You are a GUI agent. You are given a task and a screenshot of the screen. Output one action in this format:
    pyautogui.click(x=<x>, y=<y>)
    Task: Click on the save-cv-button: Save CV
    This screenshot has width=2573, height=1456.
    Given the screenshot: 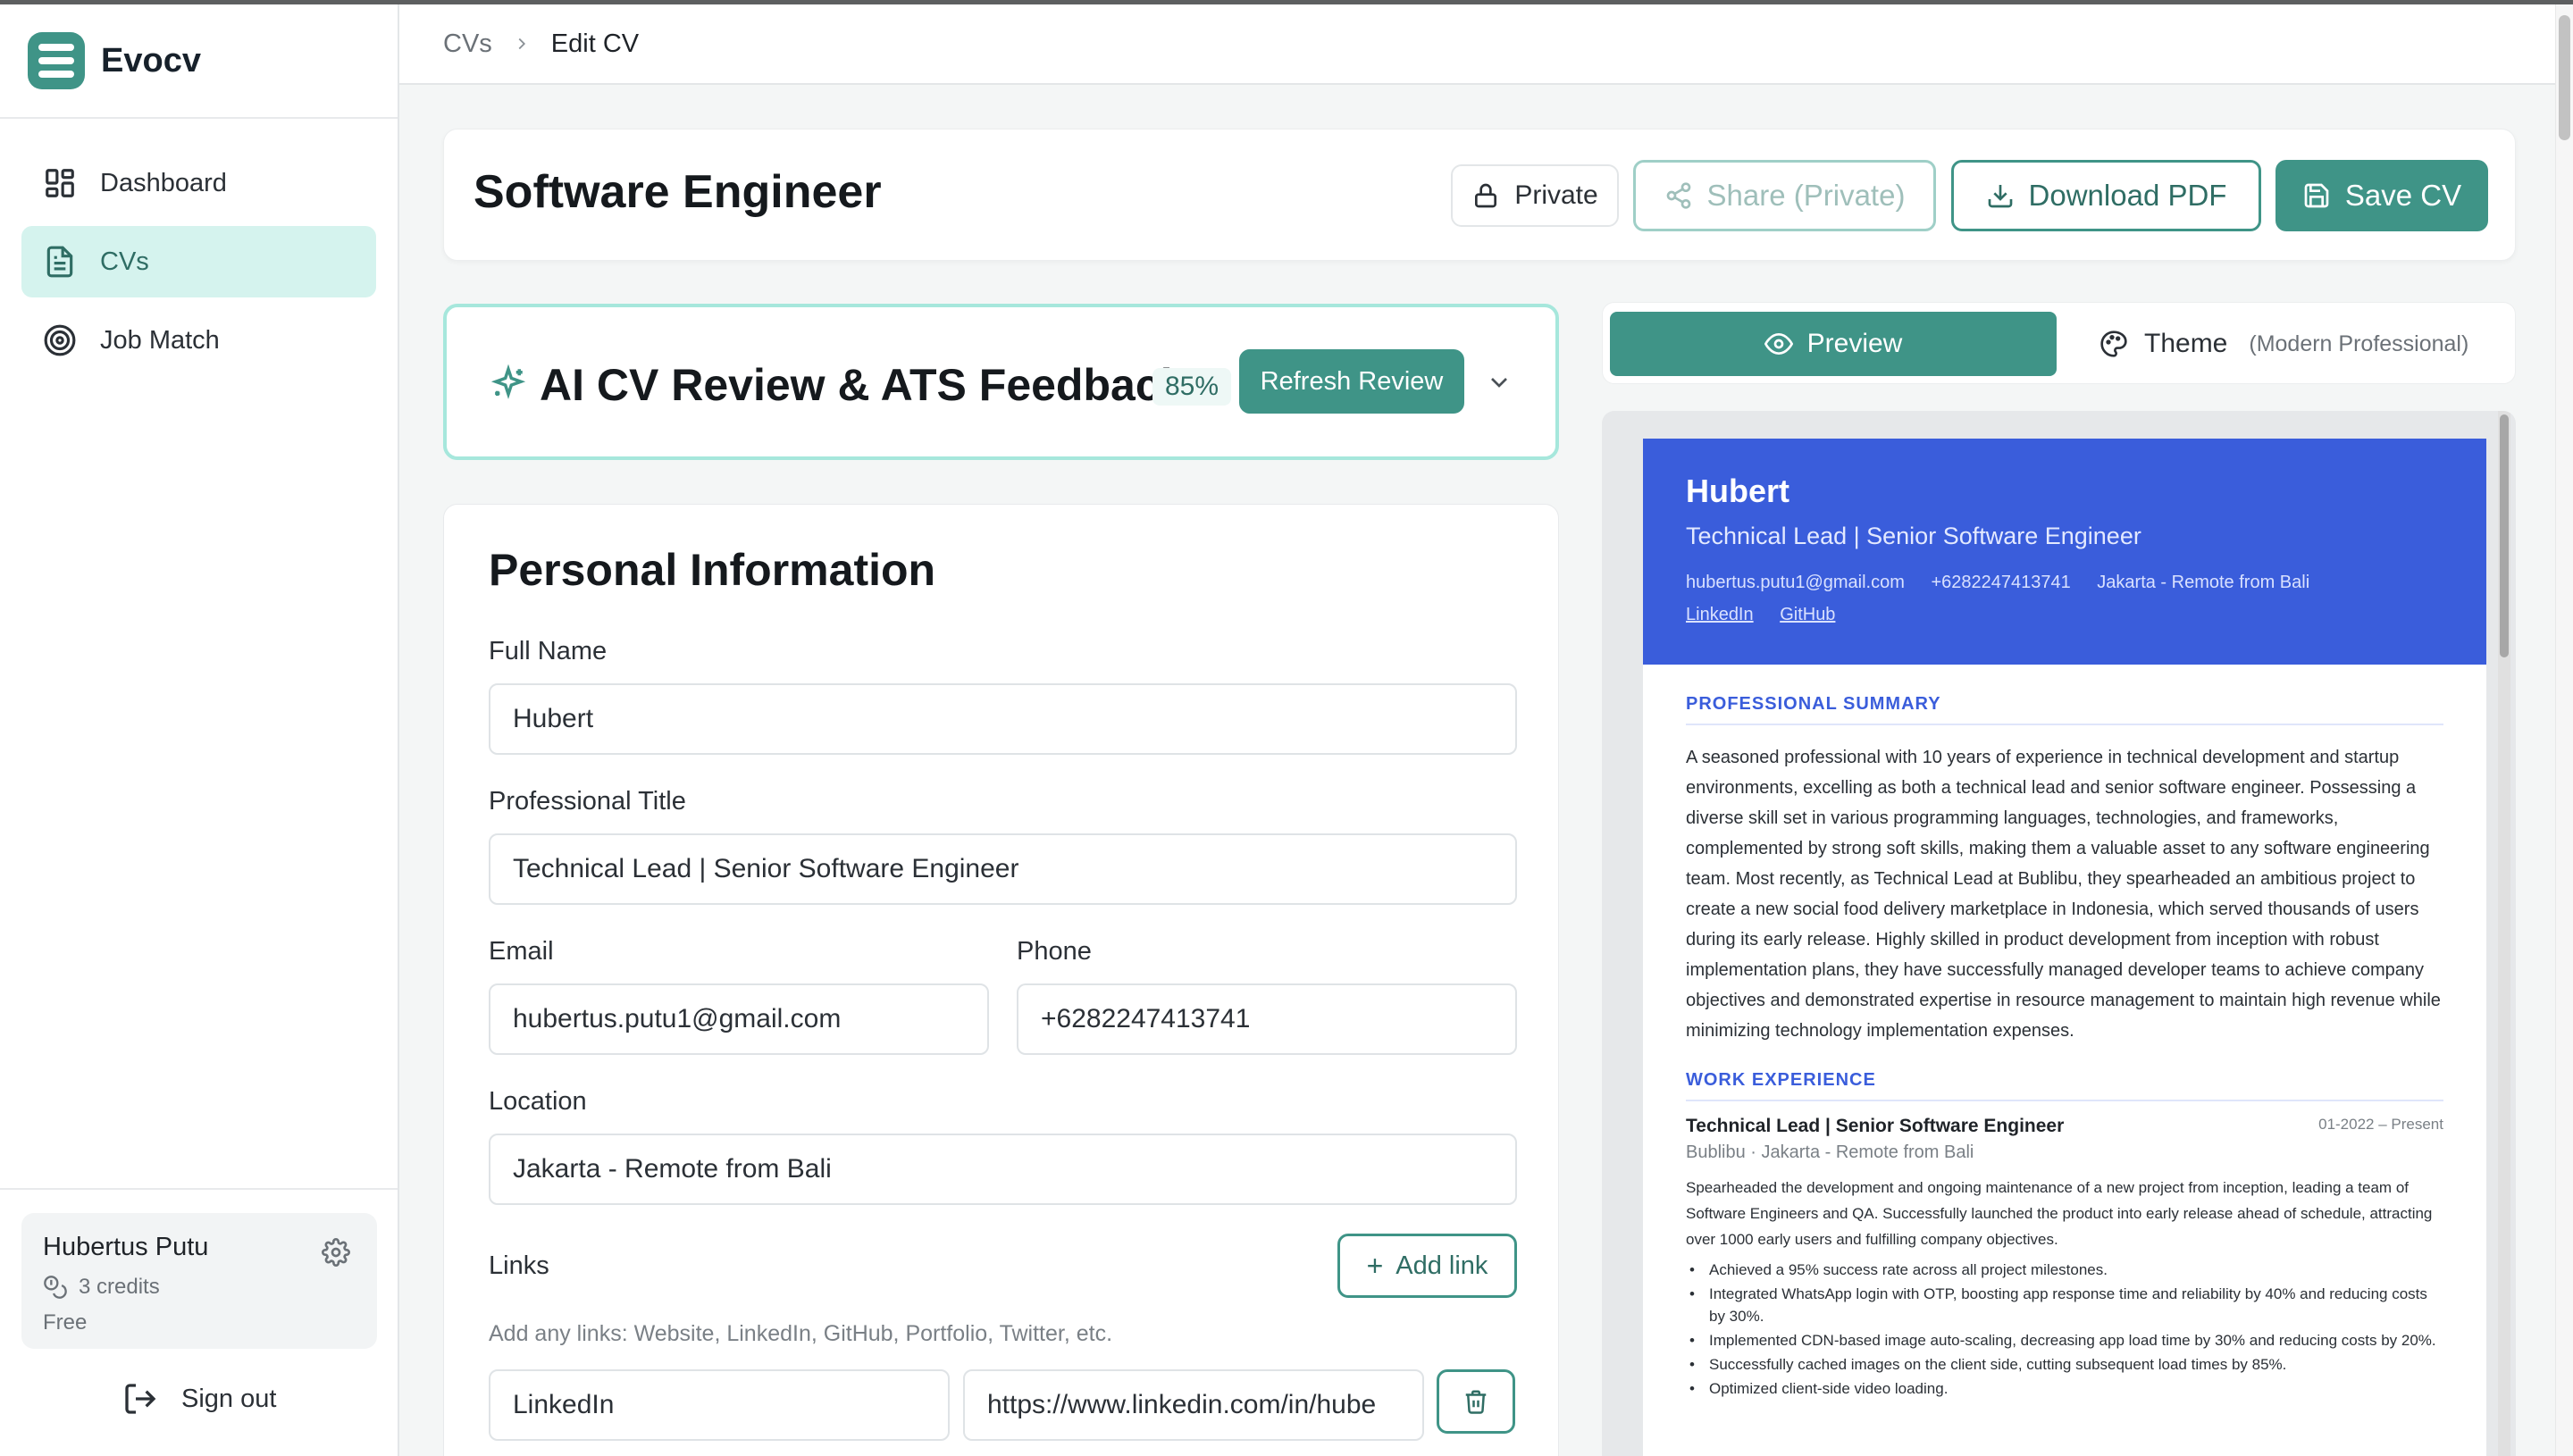 What is the action you would take?
    pyautogui.click(x=2381, y=195)
    